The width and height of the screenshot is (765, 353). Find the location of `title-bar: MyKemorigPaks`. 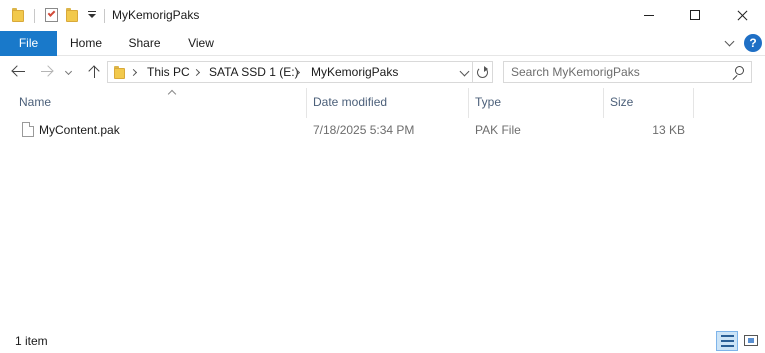

title-bar: MyKemorigPaks is located at coordinates (382, 15).